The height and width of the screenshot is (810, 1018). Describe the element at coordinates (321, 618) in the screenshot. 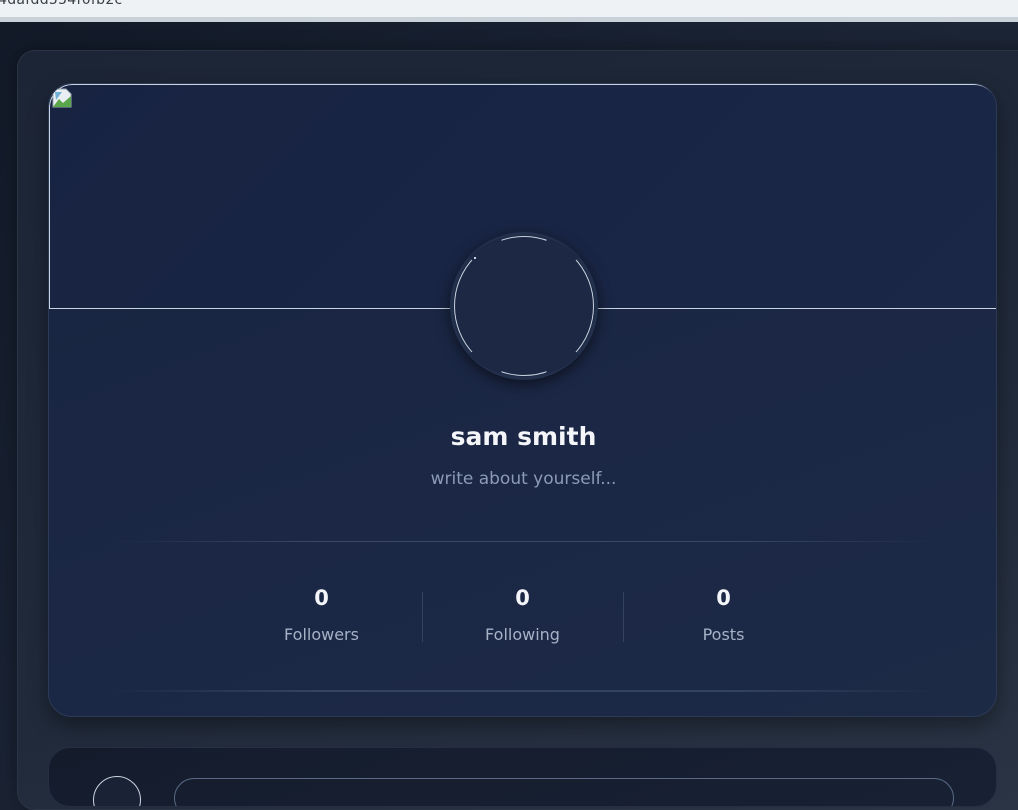

I see `stat-followers: 0 Followers` at that location.